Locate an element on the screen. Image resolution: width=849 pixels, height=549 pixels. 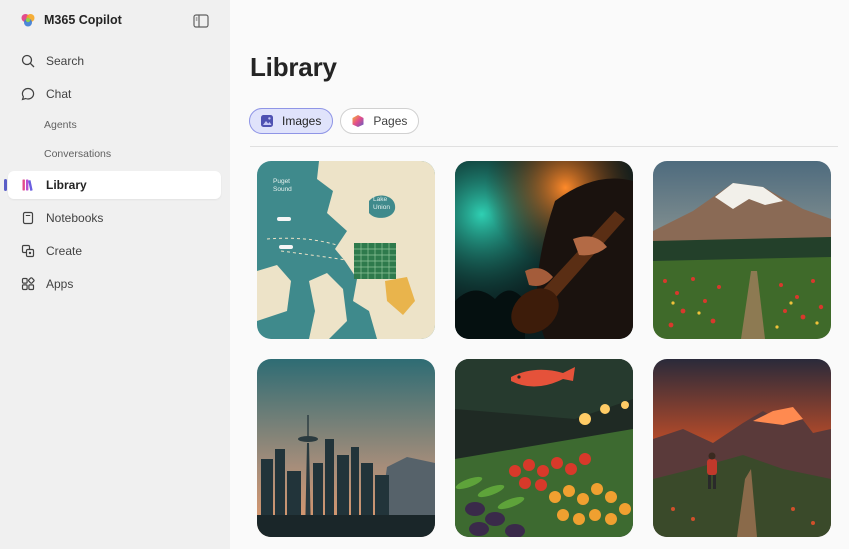
pages-icon is located at coordinates (358, 121).